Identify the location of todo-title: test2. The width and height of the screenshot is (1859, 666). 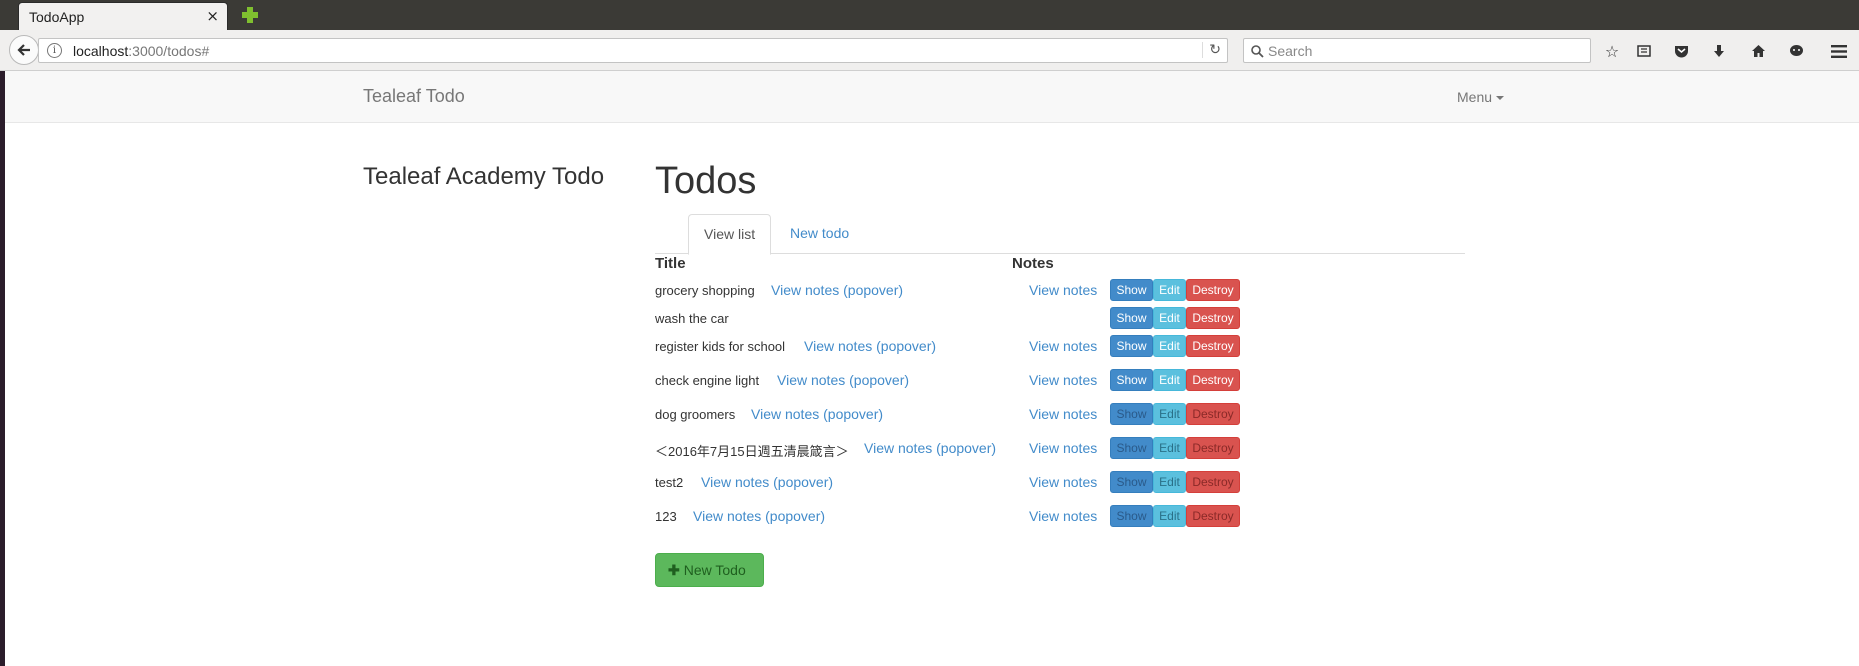
(669, 482).